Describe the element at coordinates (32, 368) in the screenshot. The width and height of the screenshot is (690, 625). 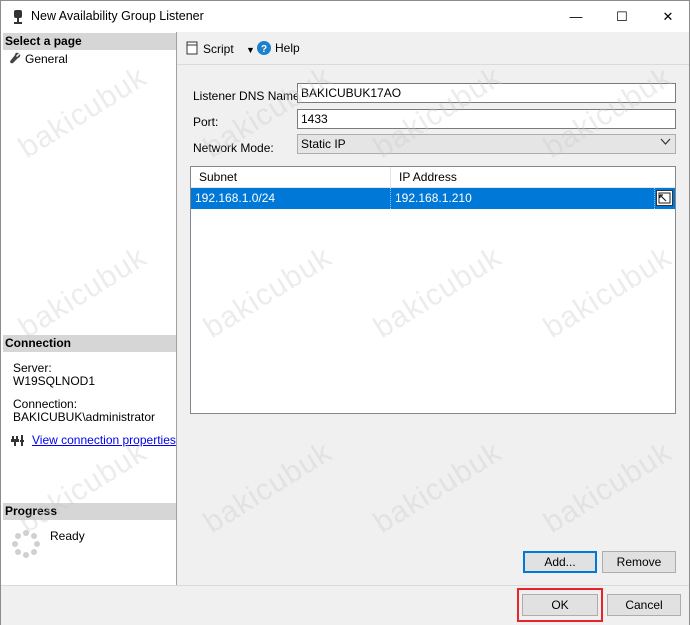
I see `server-label: Server:` at that location.